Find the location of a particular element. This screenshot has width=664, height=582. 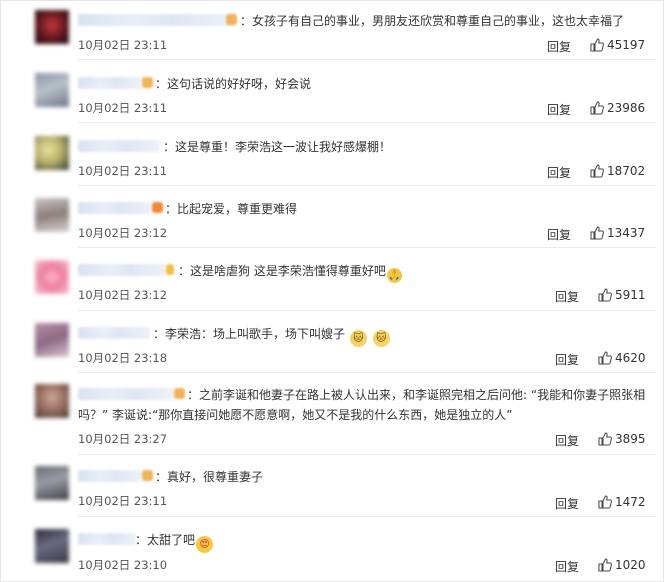

like-count: 13437 is located at coordinates (626, 233).